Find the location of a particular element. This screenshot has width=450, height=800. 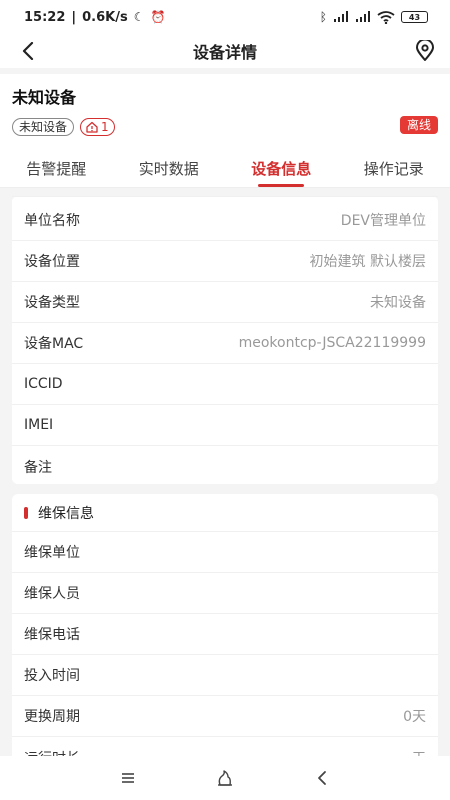

tab-realtime-data: 实时数据 is located at coordinates (169, 168).